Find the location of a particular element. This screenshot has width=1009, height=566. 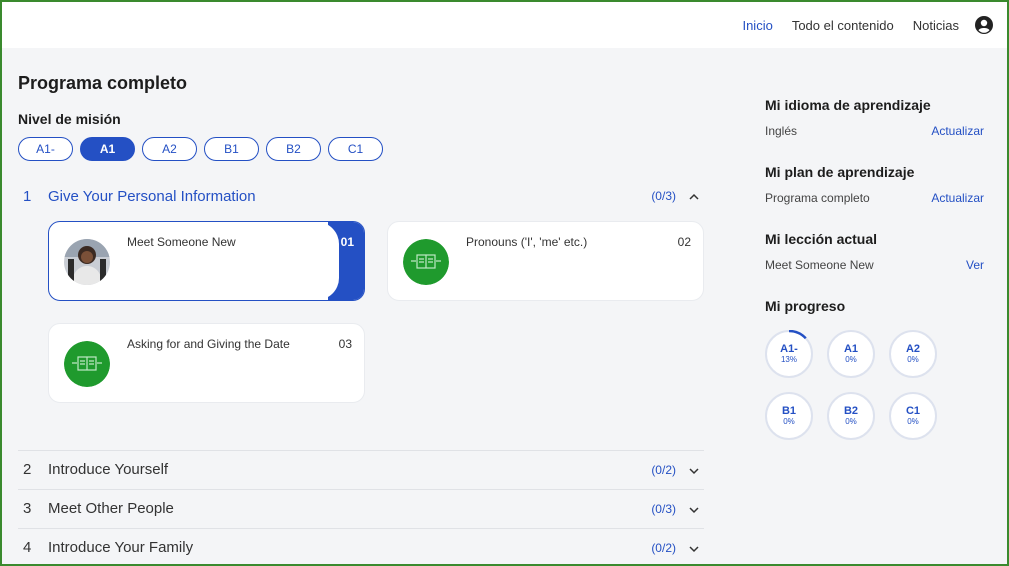

lesson-number: 01 is located at coordinates (347, 242).